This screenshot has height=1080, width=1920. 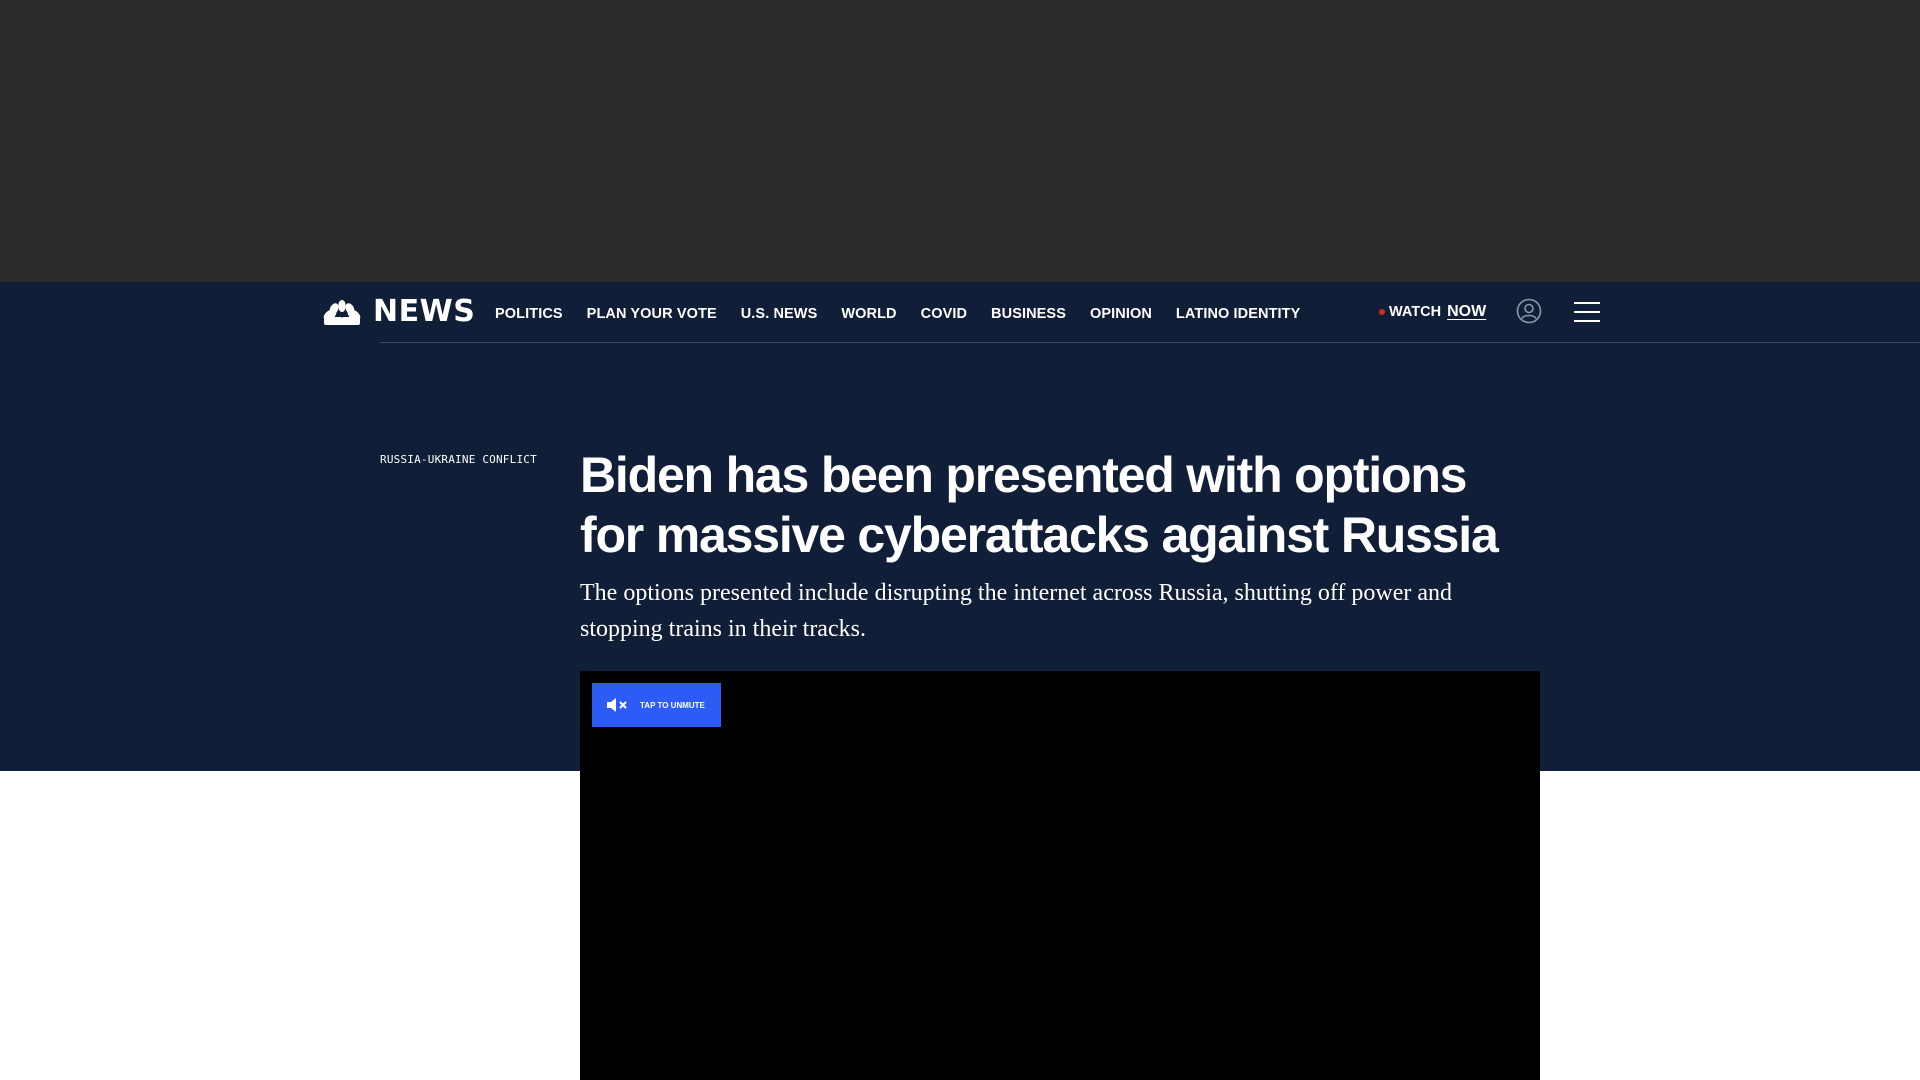 I want to click on user-icon, so click(x=1529, y=311).